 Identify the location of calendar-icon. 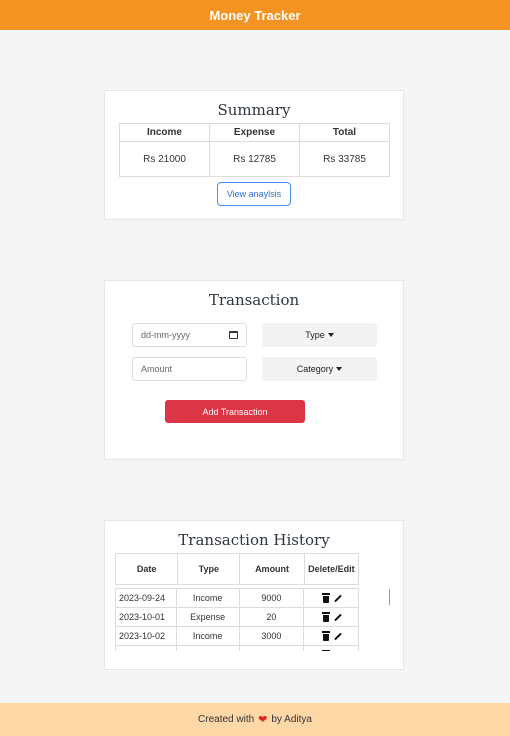
(233, 335).